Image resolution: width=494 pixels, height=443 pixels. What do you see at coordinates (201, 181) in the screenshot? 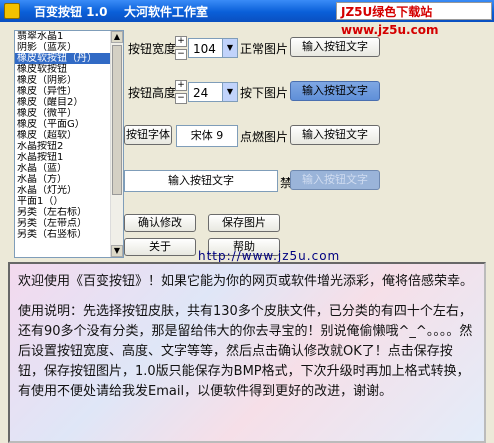
I see `text-preview: 输入按钮文字` at bounding box center [201, 181].